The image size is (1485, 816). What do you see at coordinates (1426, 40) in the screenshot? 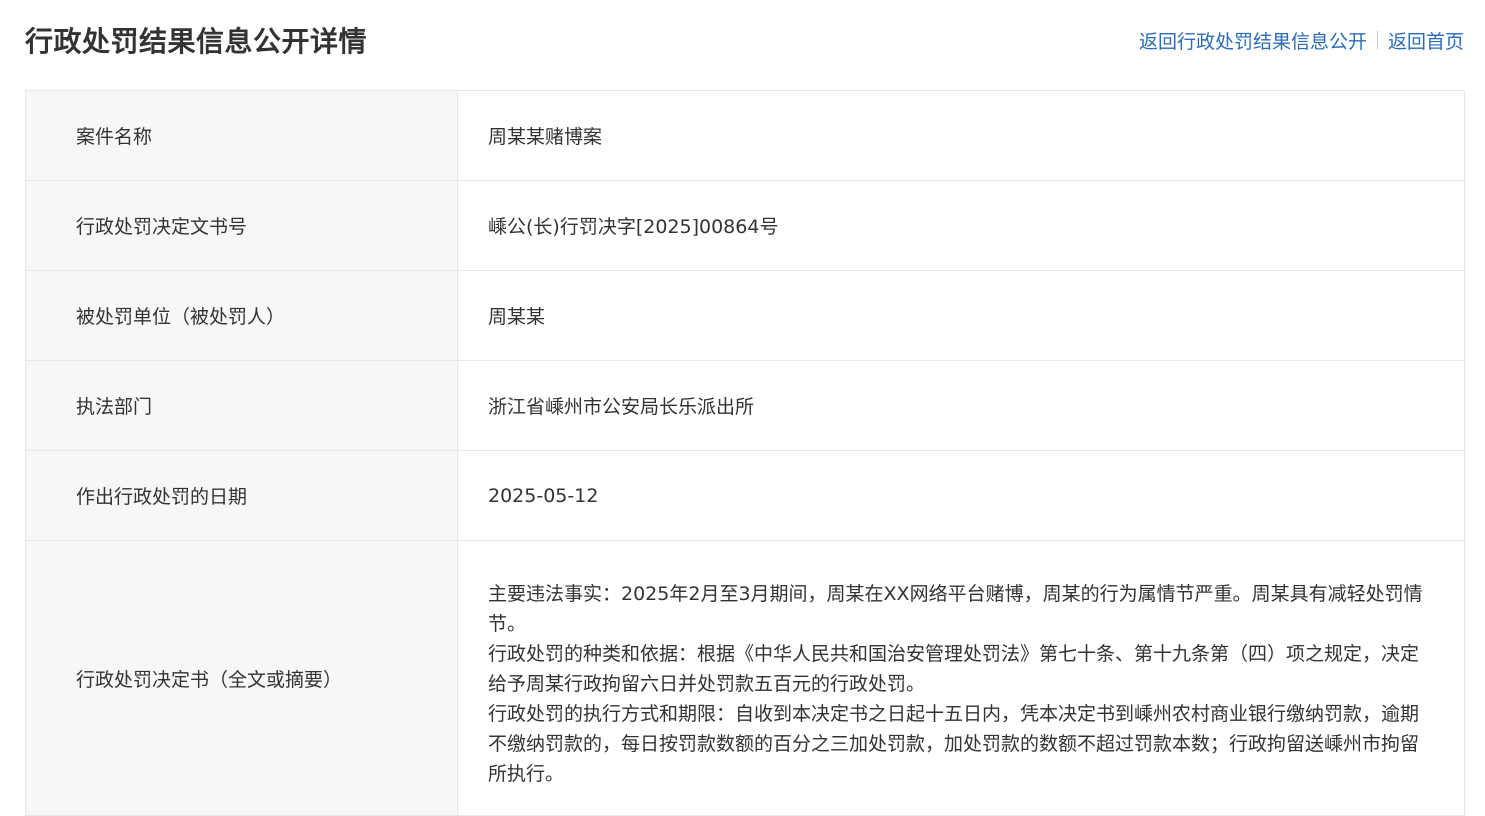
I see `back-to-home-link: 返回首页` at bounding box center [1426, 40].